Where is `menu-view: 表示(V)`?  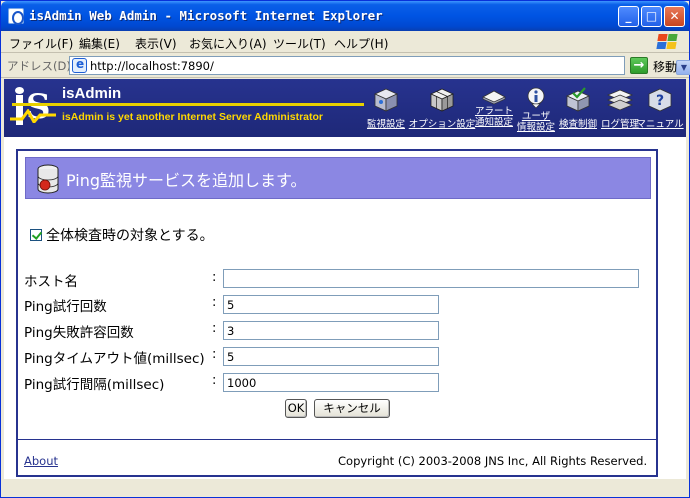 menu-view: 表示(V) is located at coordinates (156, 43).